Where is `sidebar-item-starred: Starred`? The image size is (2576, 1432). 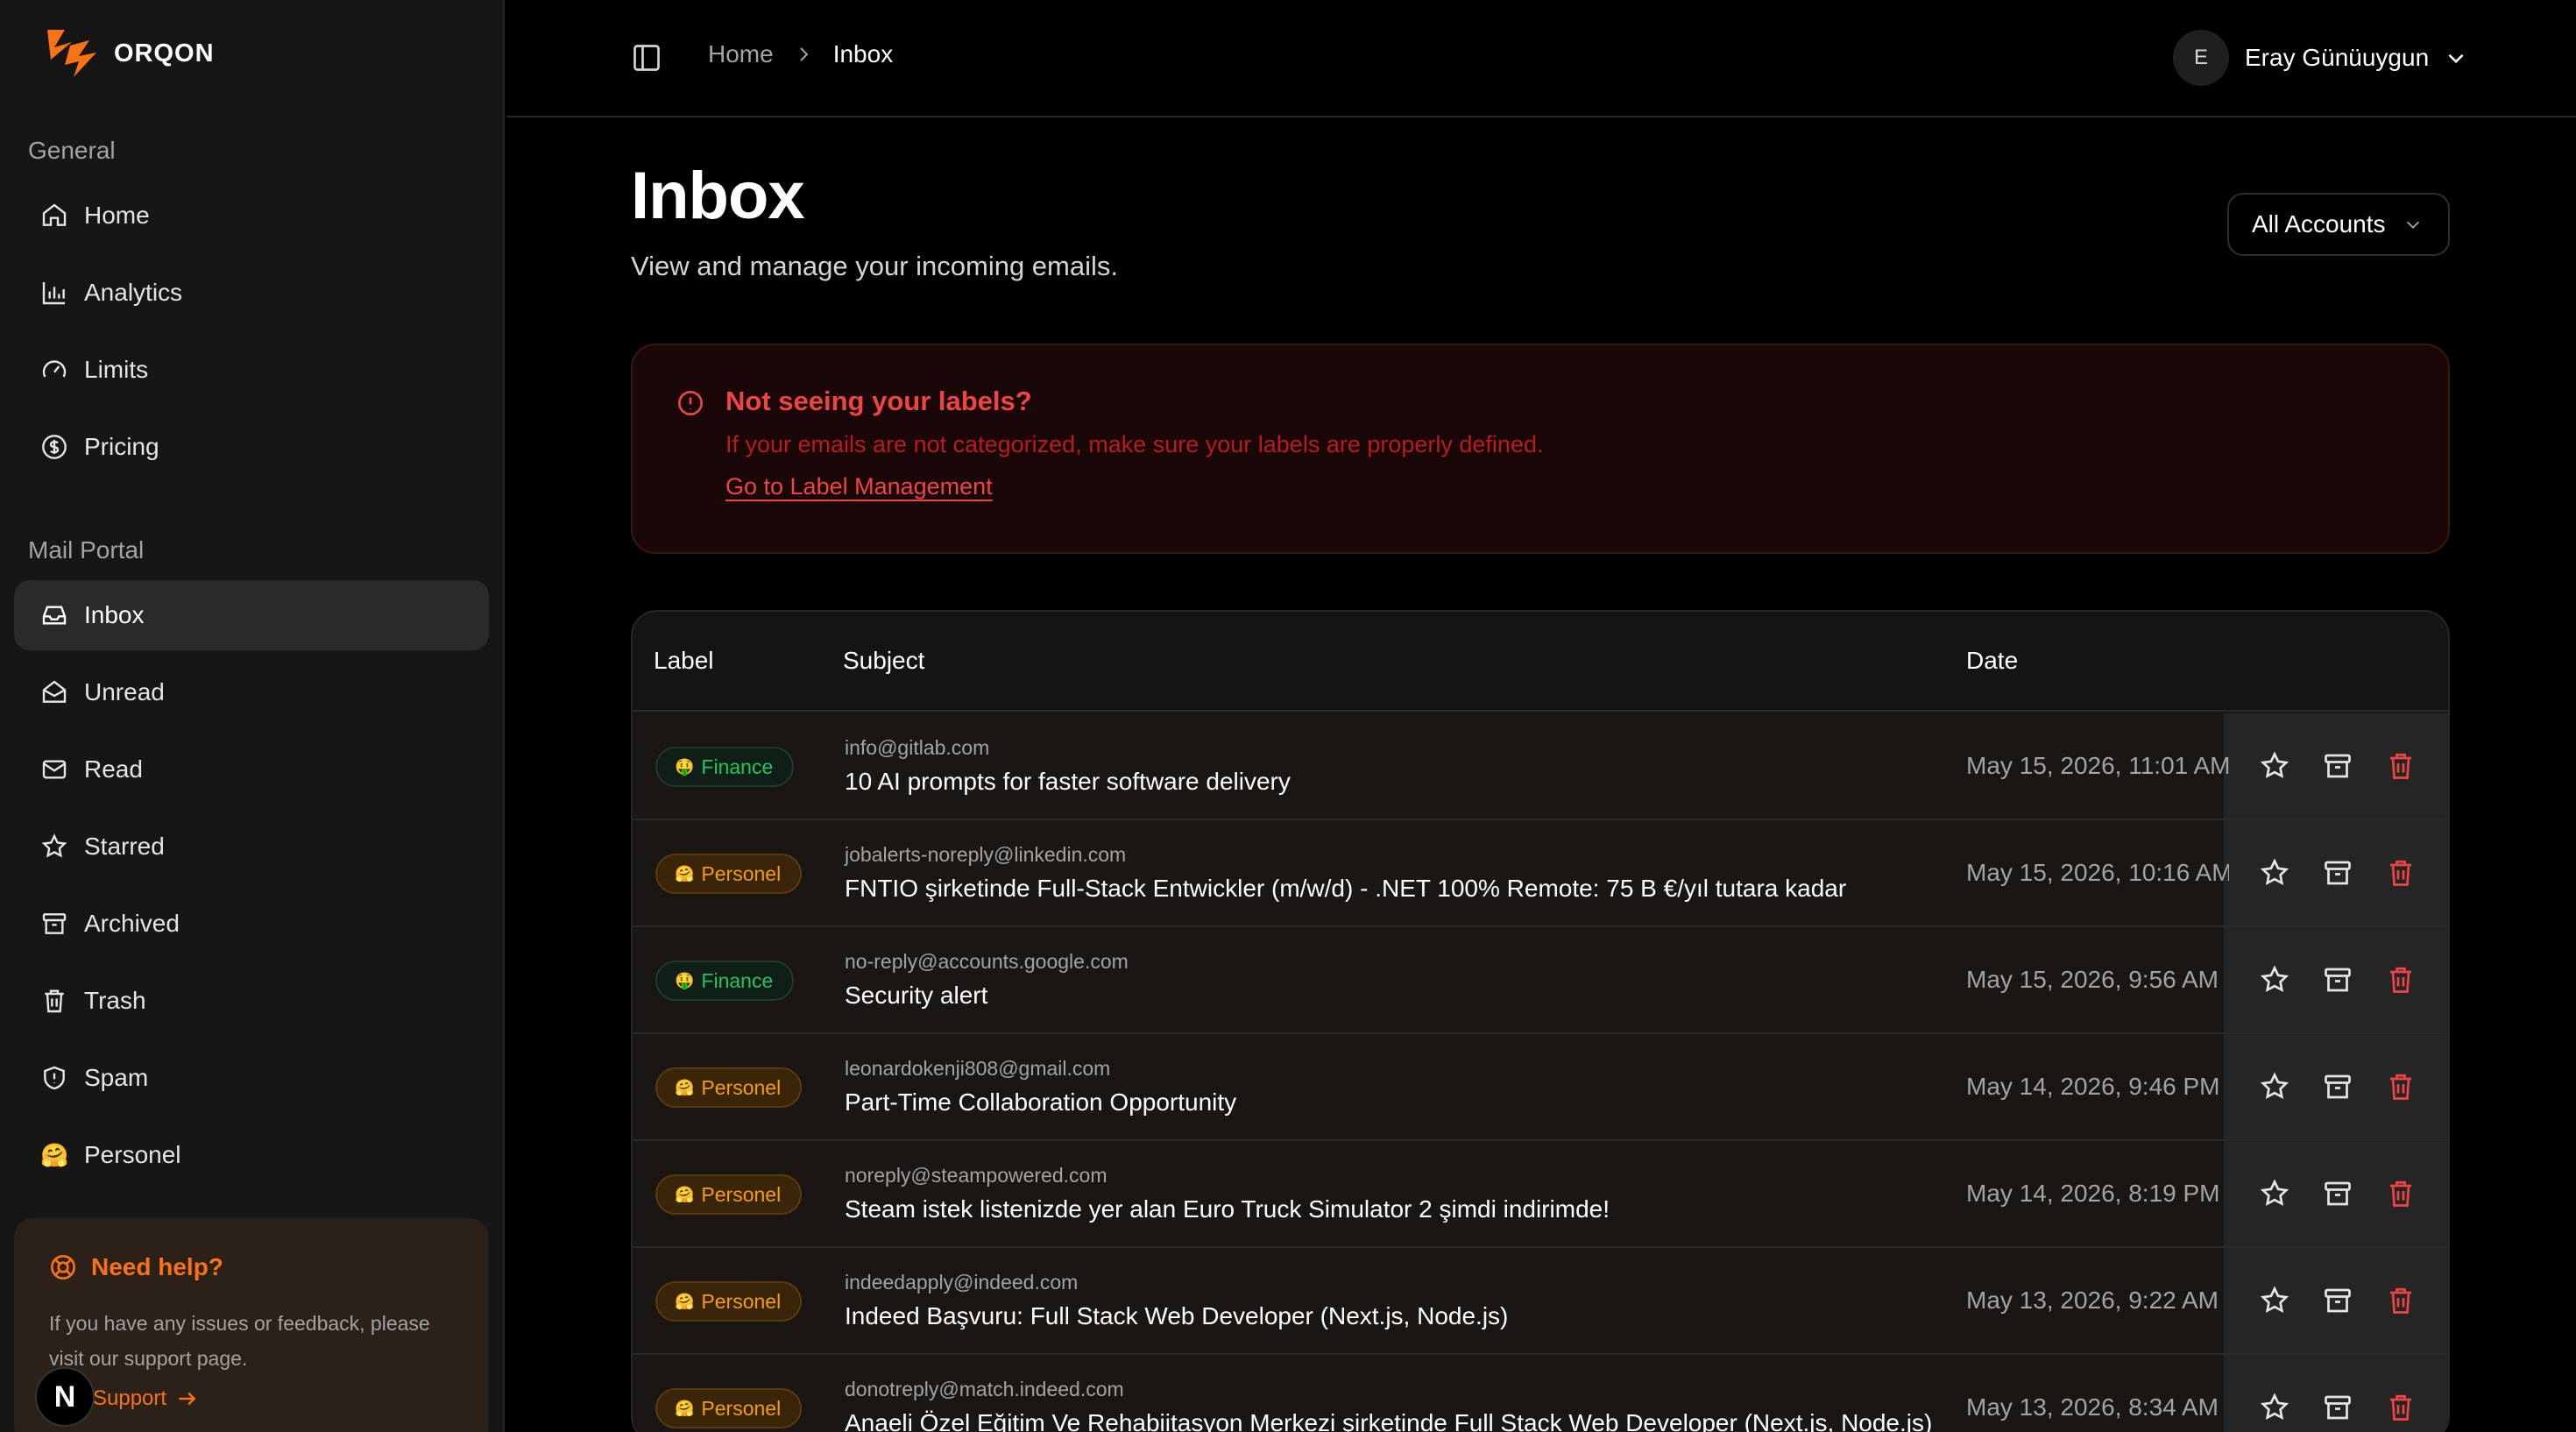 sidebar-item-starred: Starred is located at coordinates (251, 847).